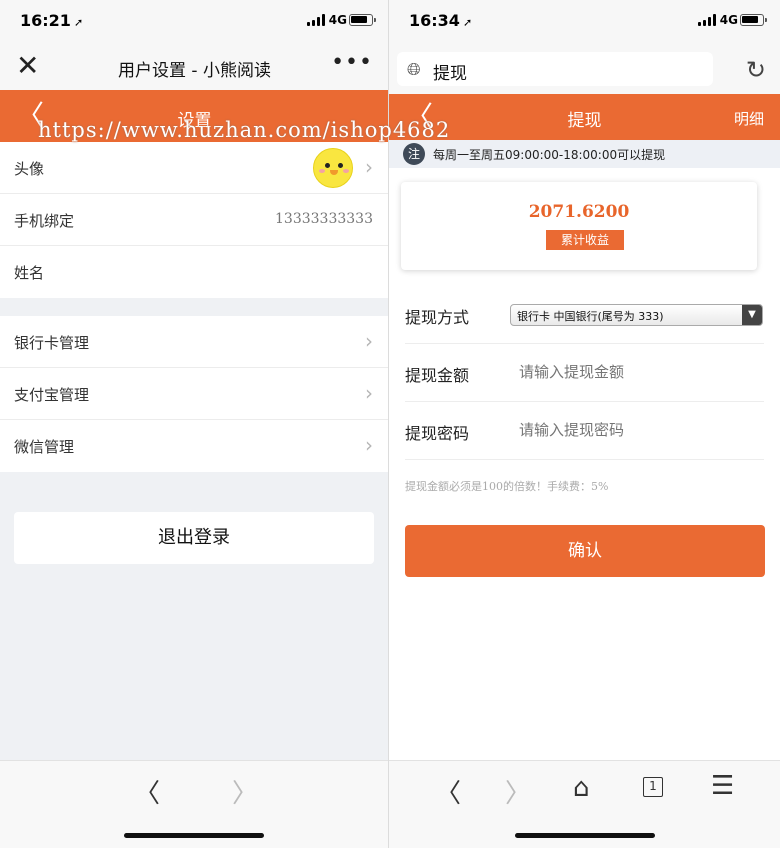 The image size is (780, 848). I want to click on earnings-tag: 累计收益, so click(585, 240).